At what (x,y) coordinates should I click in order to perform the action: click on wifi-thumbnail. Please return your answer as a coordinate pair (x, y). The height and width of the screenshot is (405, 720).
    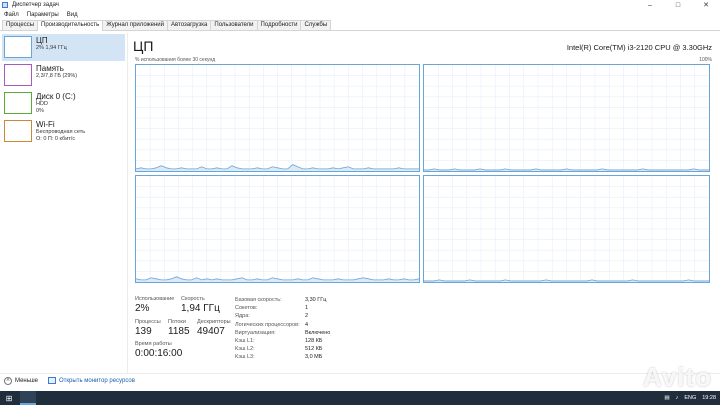
    Looking at the image, I should click on (18, 131).